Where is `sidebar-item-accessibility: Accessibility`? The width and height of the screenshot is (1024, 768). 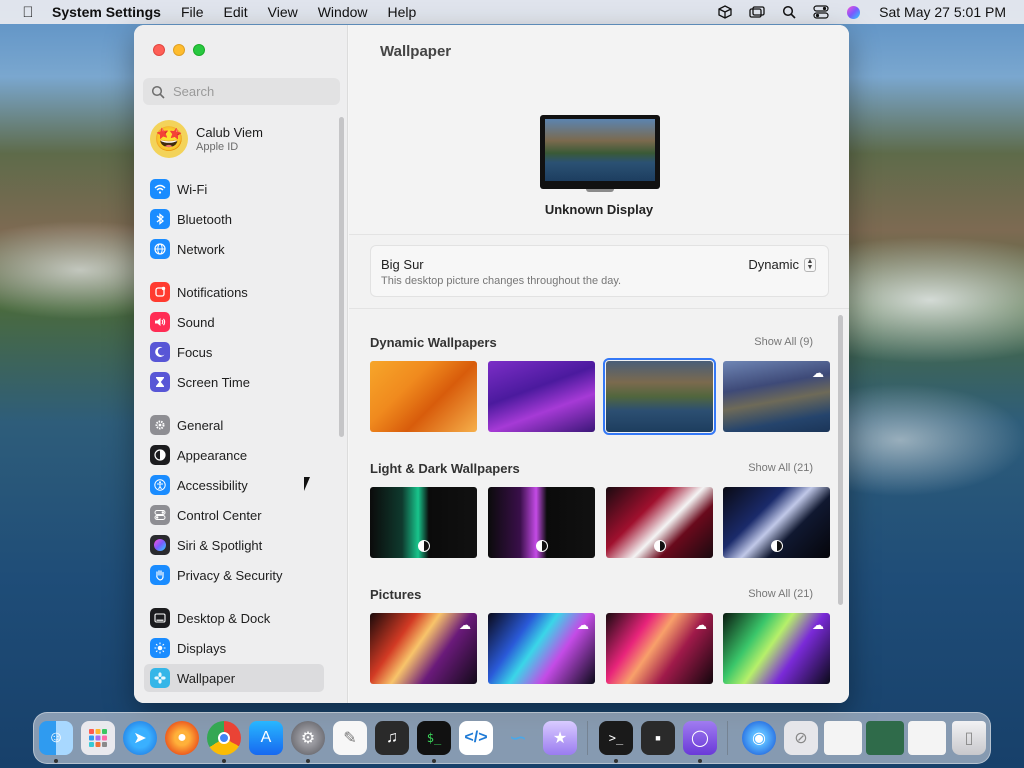
sidebar-item-accessibility: Accessibility is located at coordinates (234, 485).